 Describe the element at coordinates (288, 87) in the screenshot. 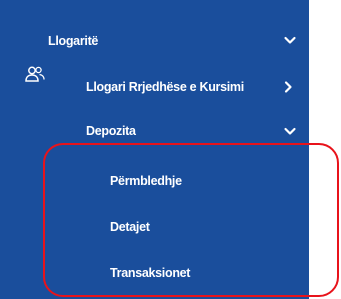

I see `chevron-right-icon` at that location.